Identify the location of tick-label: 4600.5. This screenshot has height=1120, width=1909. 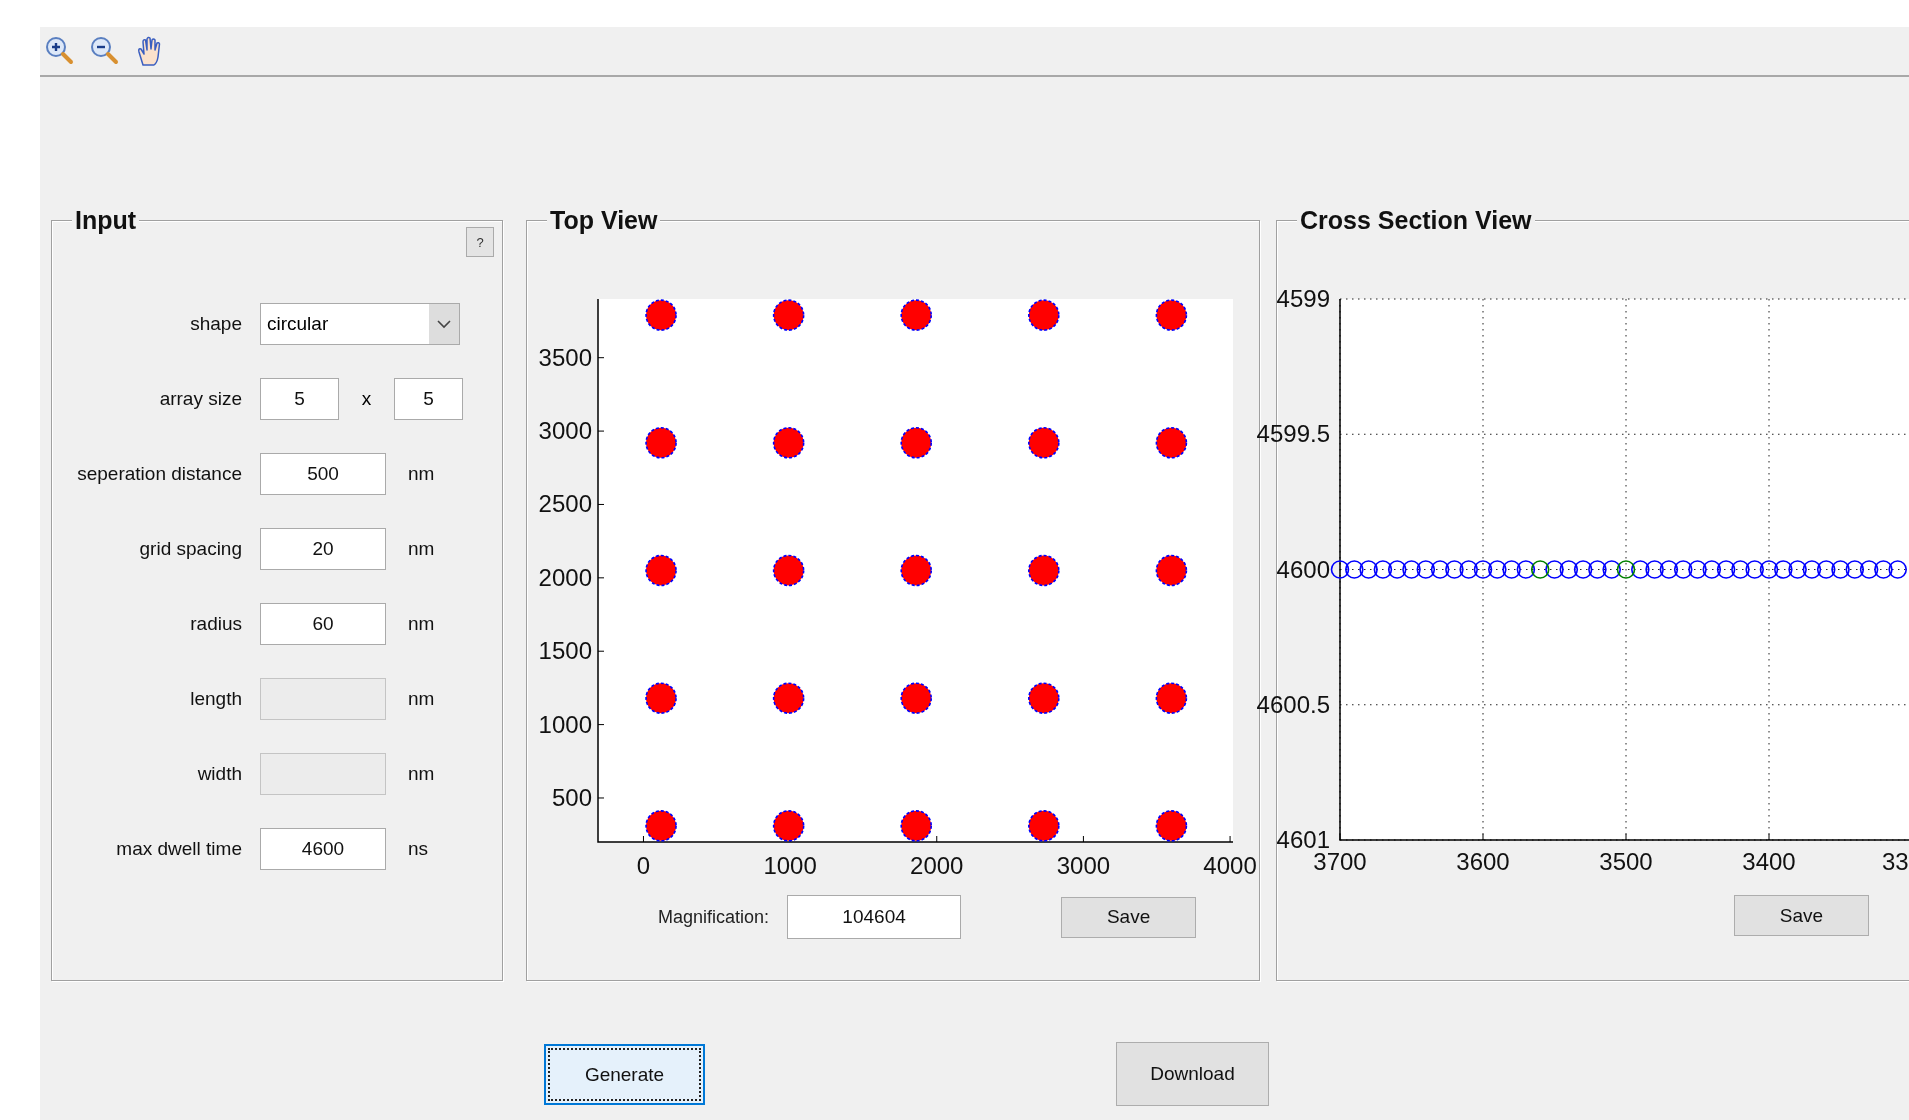
(1293, 704).